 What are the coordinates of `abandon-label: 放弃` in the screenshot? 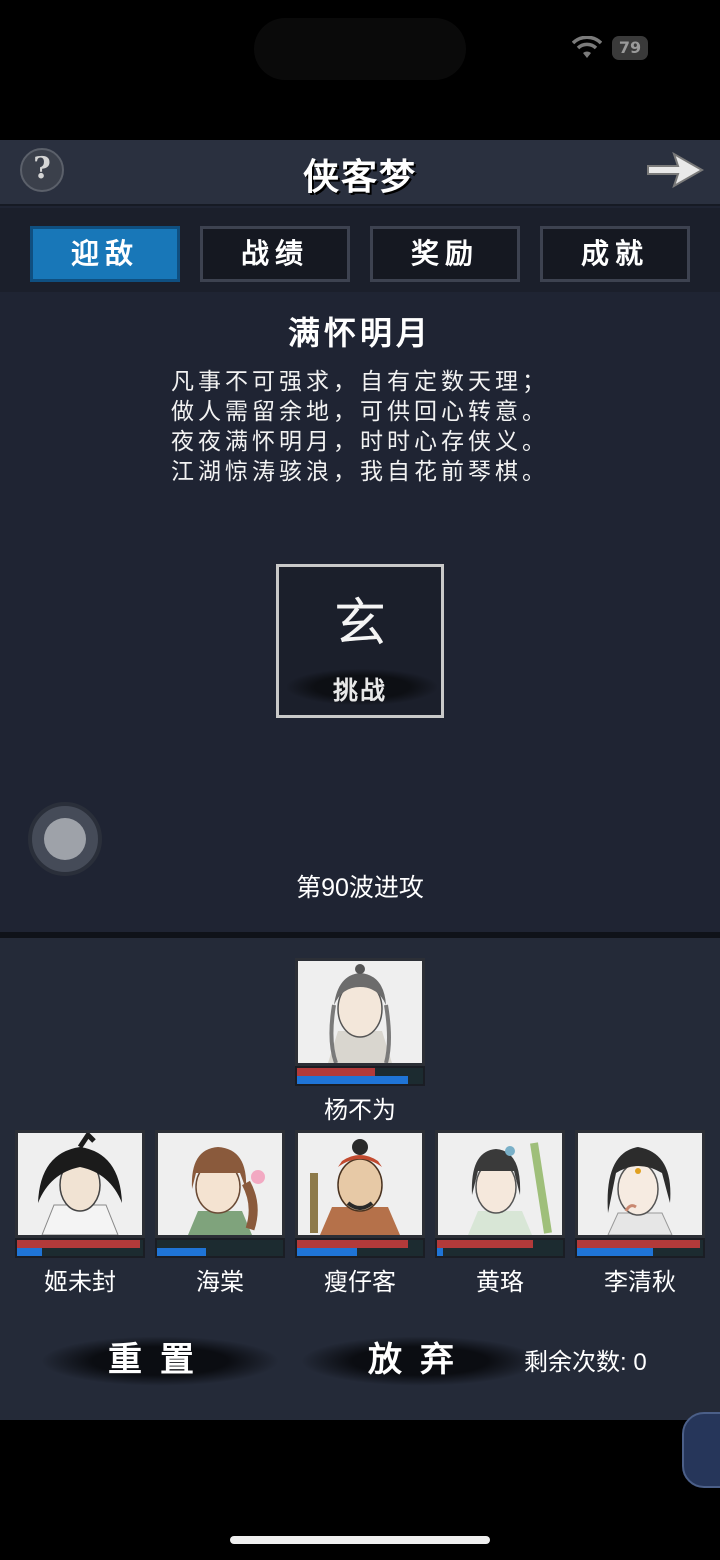 It's located at (420, 1360).